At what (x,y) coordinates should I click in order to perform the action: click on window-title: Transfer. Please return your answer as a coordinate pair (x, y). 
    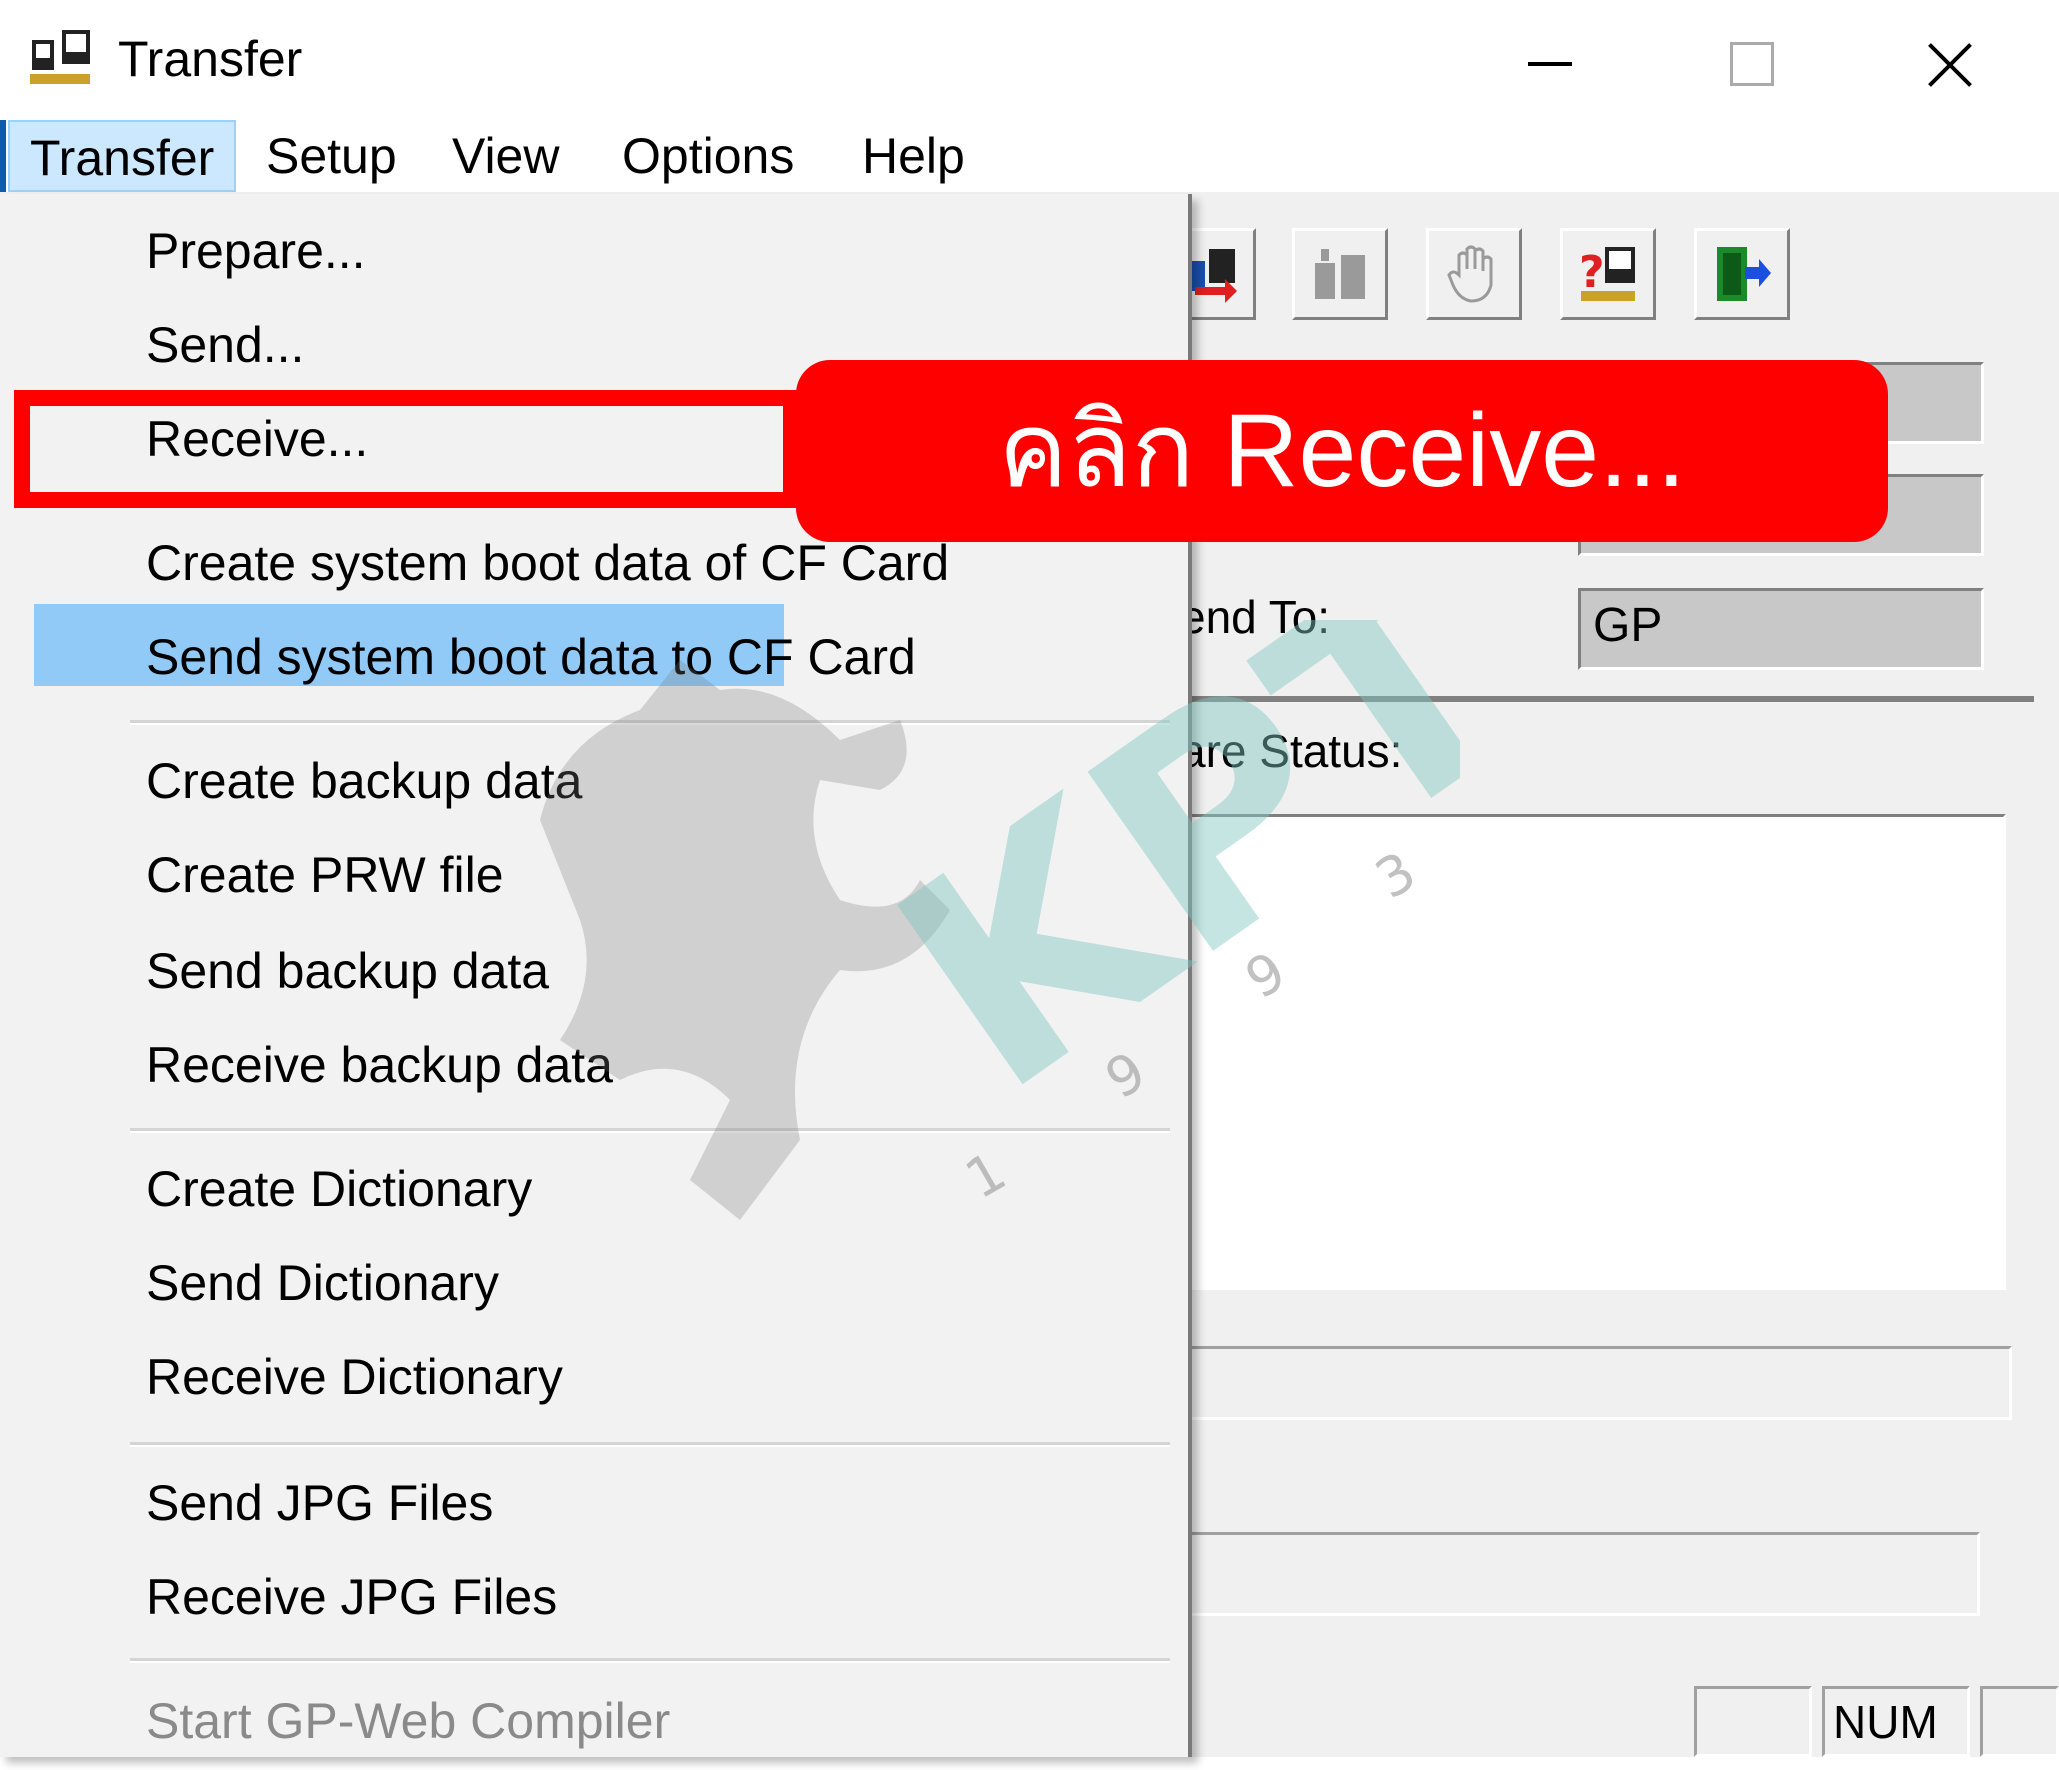
    Looking at the image, I should click on (210, 59).